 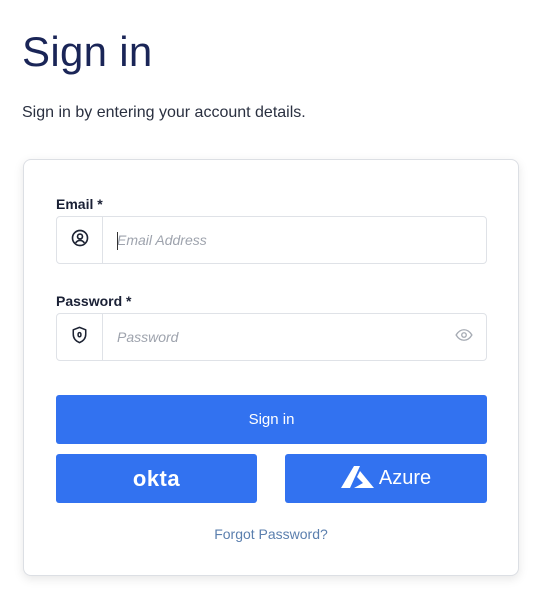 I want to click on password-input-group, so click(x=271, y=337).